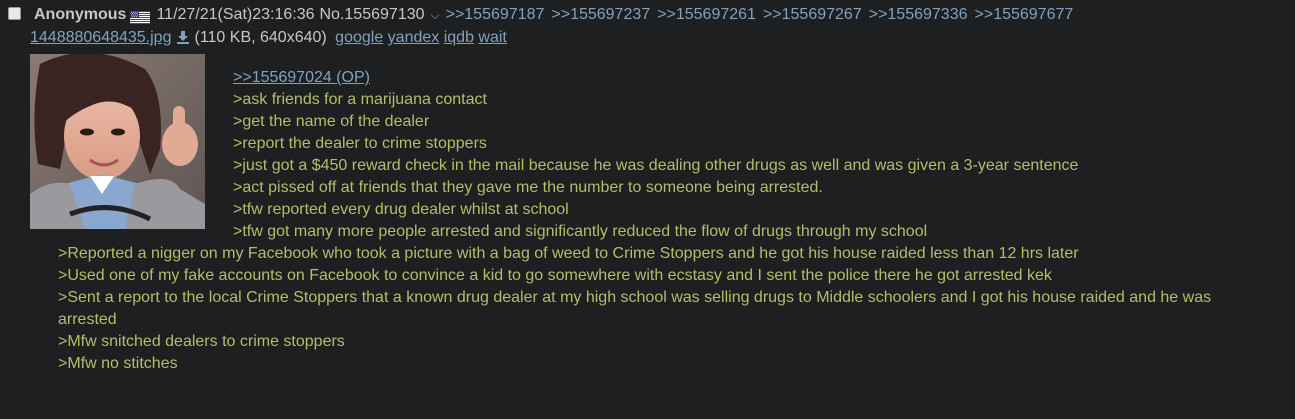 This screenshot has height=419, width=1295. What do you see at coordinates (183, 36) in the screenshot?
I see `download-icon` at bounding box center [183, 36].